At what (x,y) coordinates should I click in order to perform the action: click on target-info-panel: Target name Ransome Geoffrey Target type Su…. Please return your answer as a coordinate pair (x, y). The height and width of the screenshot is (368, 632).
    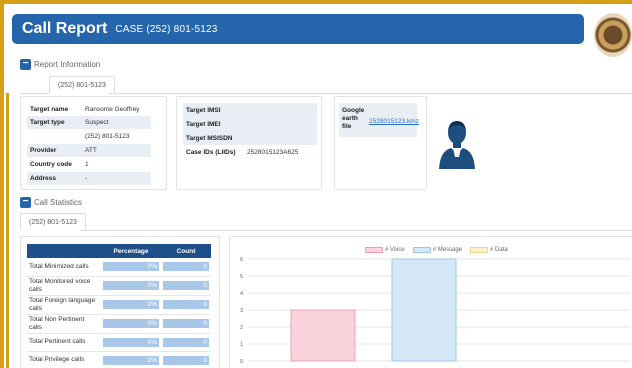
    Looking at the image, I should click on (93, 143).